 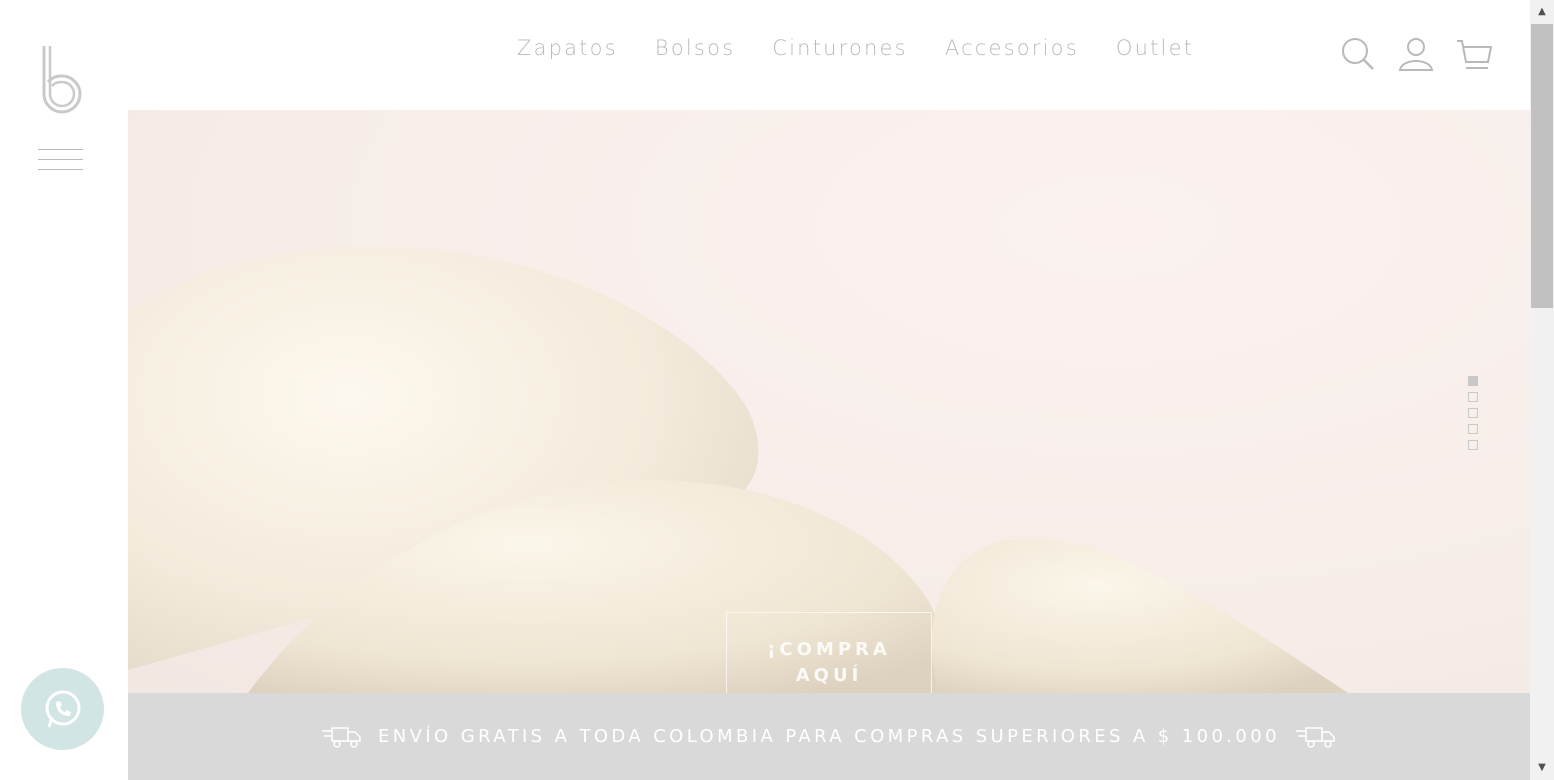 I want to click on user-icon, so click(x=1416, y=54).